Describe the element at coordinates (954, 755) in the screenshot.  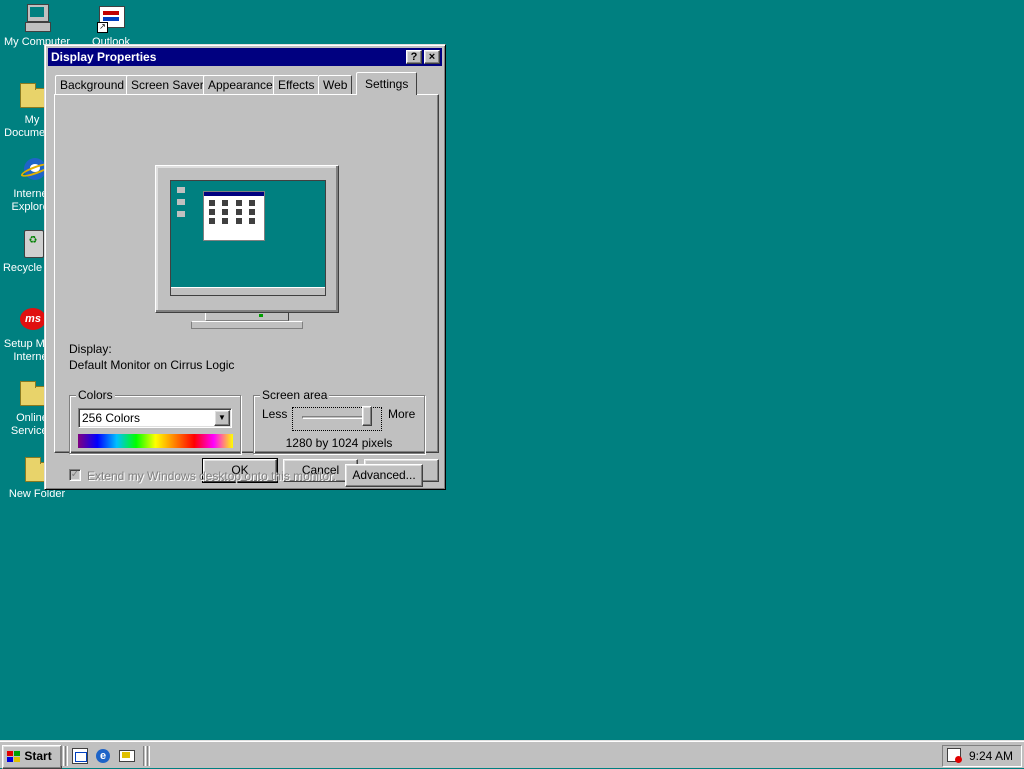
I see `scheduler-icon` at that location.